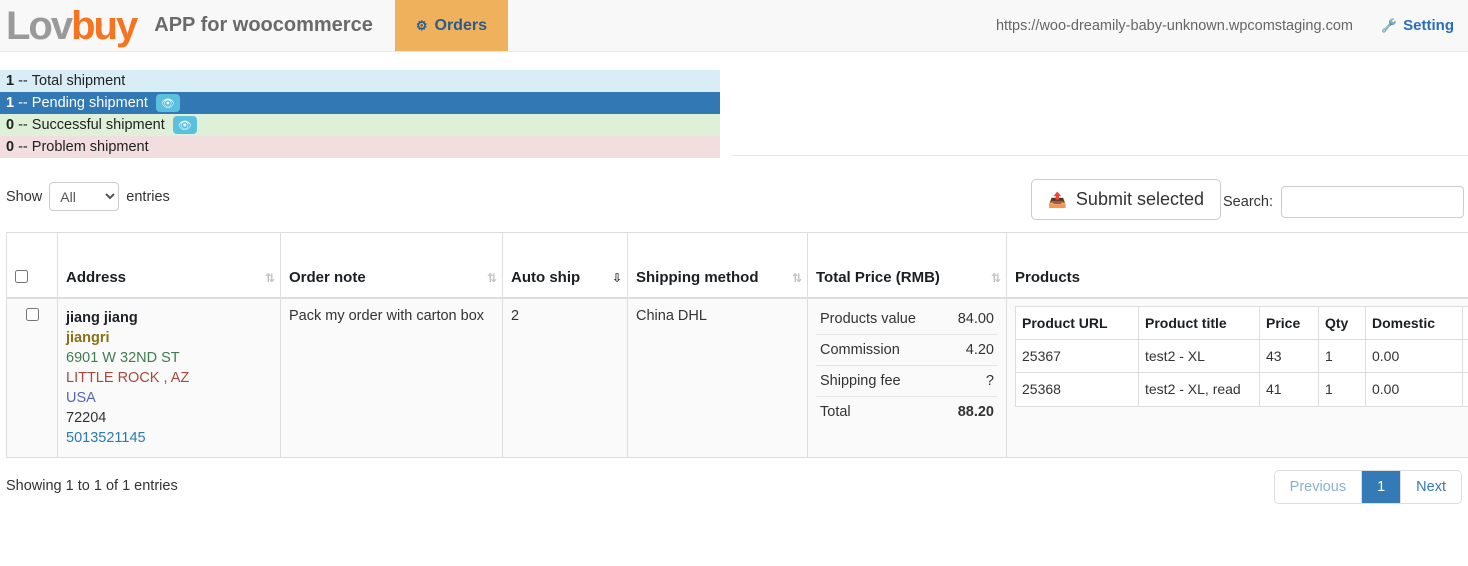 The height and width of the screenshot is (566, 1468). I want to click on address-phone: 5013521145, so click(106, 438).